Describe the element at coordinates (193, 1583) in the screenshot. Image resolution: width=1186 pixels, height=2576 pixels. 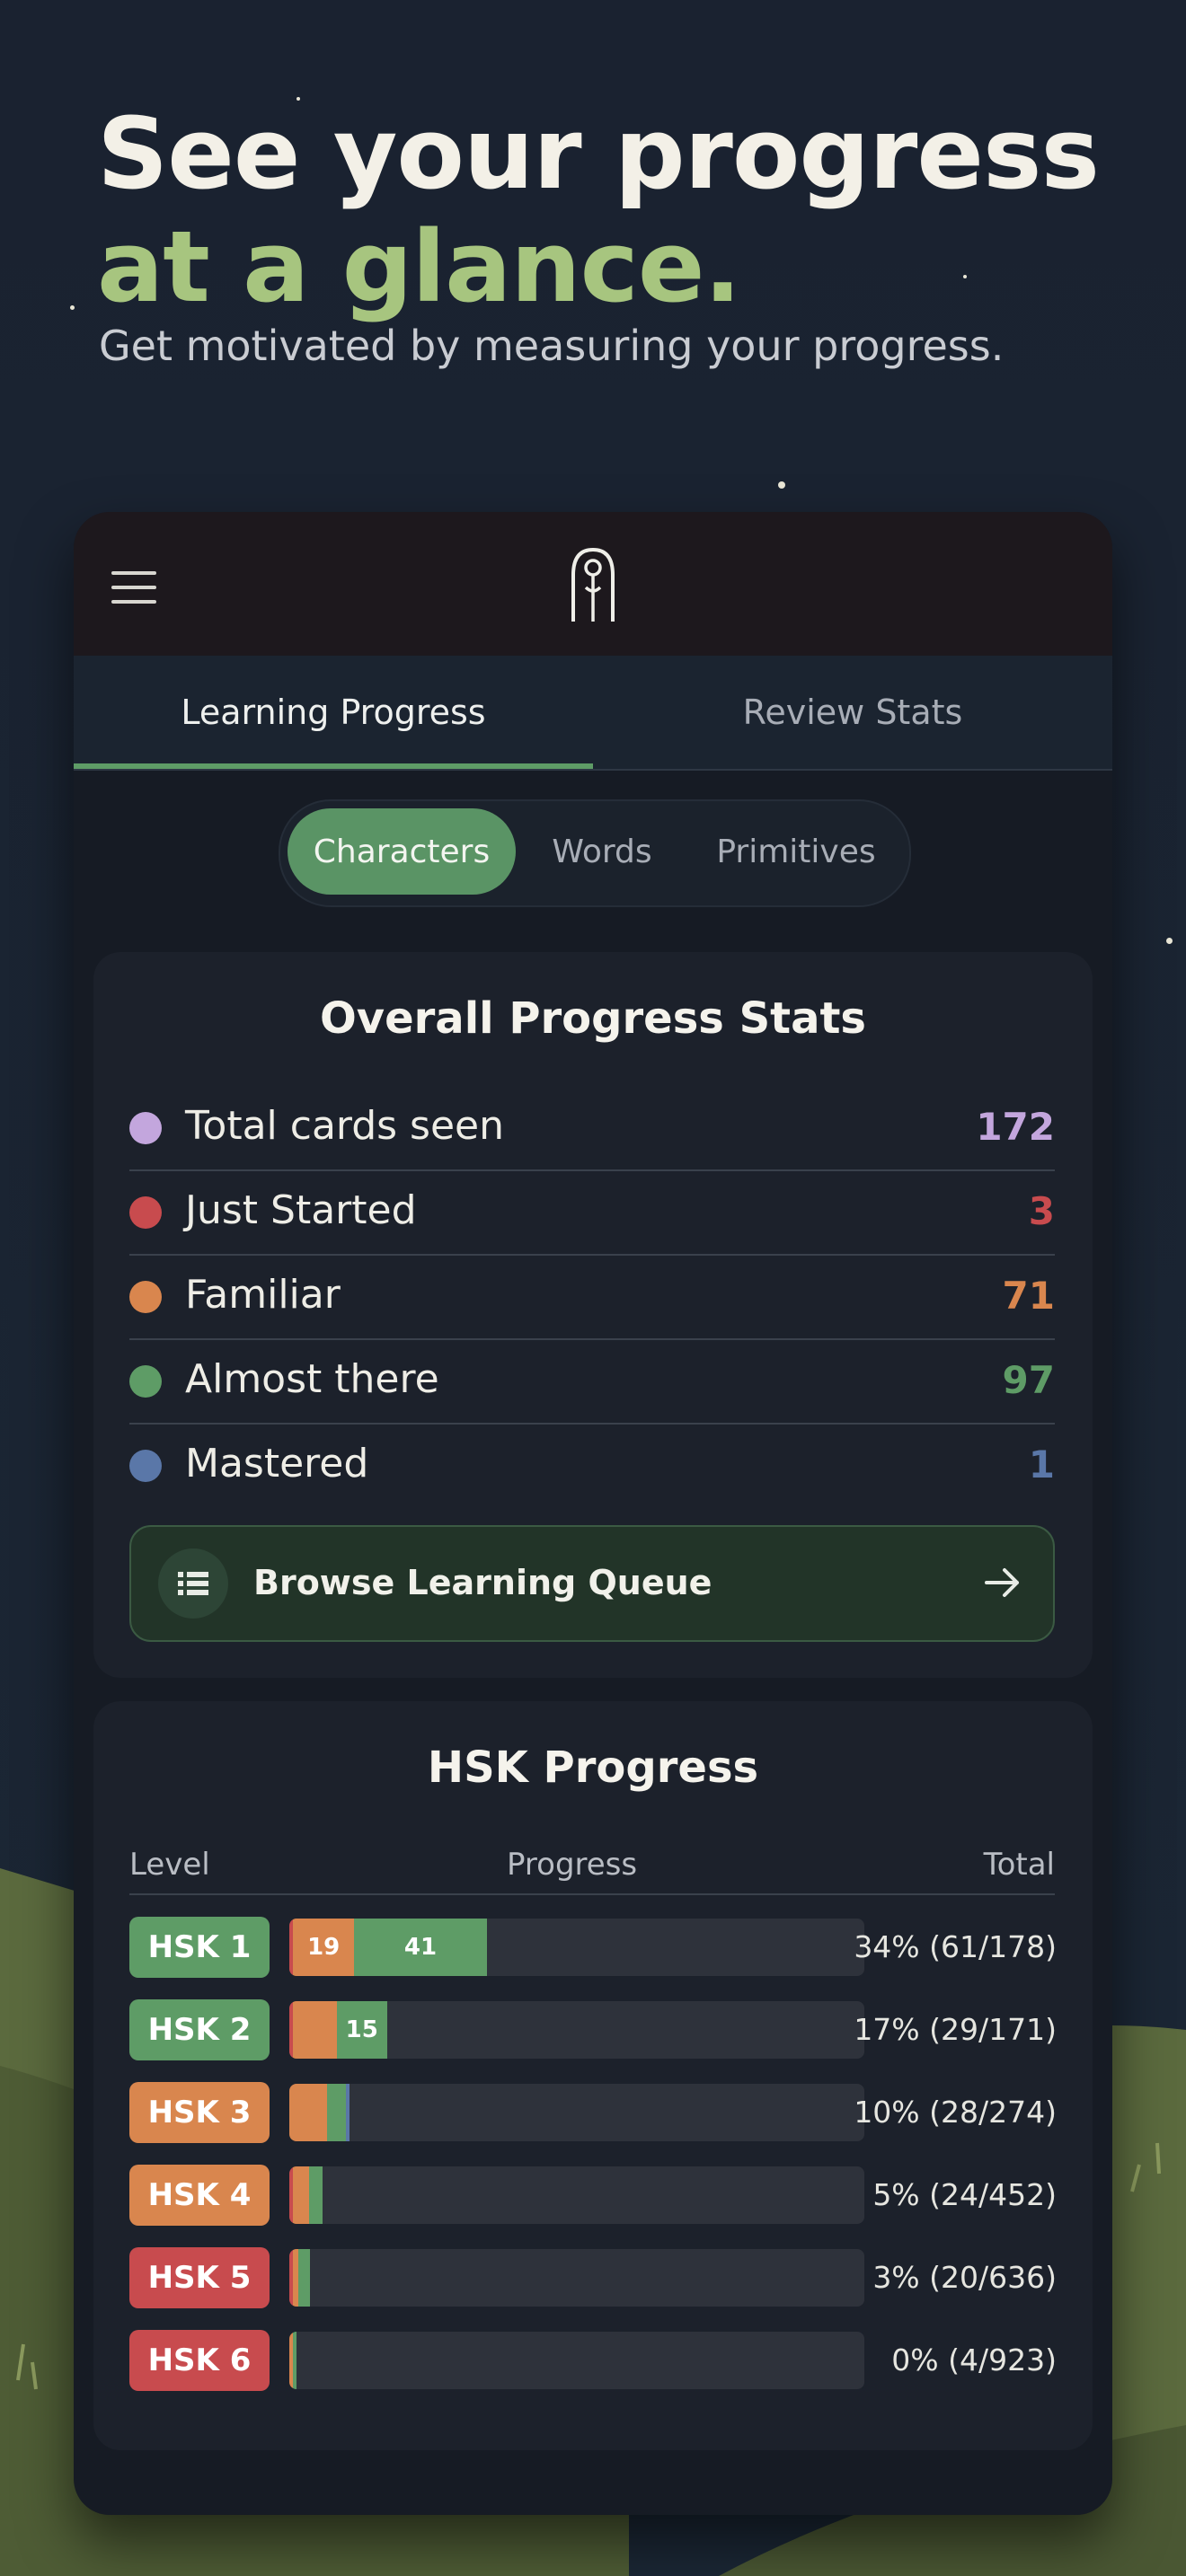
I see `list-icon` at that location.